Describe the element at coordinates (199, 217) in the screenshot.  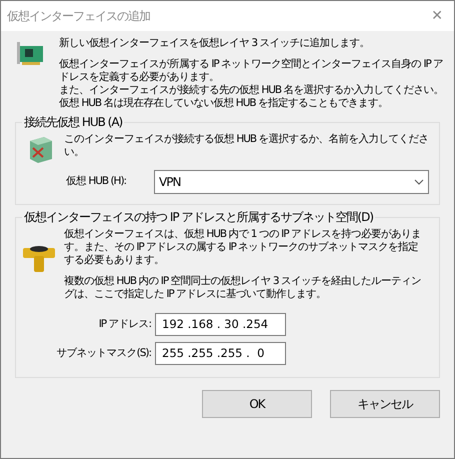
I see `group-title: 仮想インターフェイスの持つ IP アドレスと所属するサブネット空間(D)` at that location.